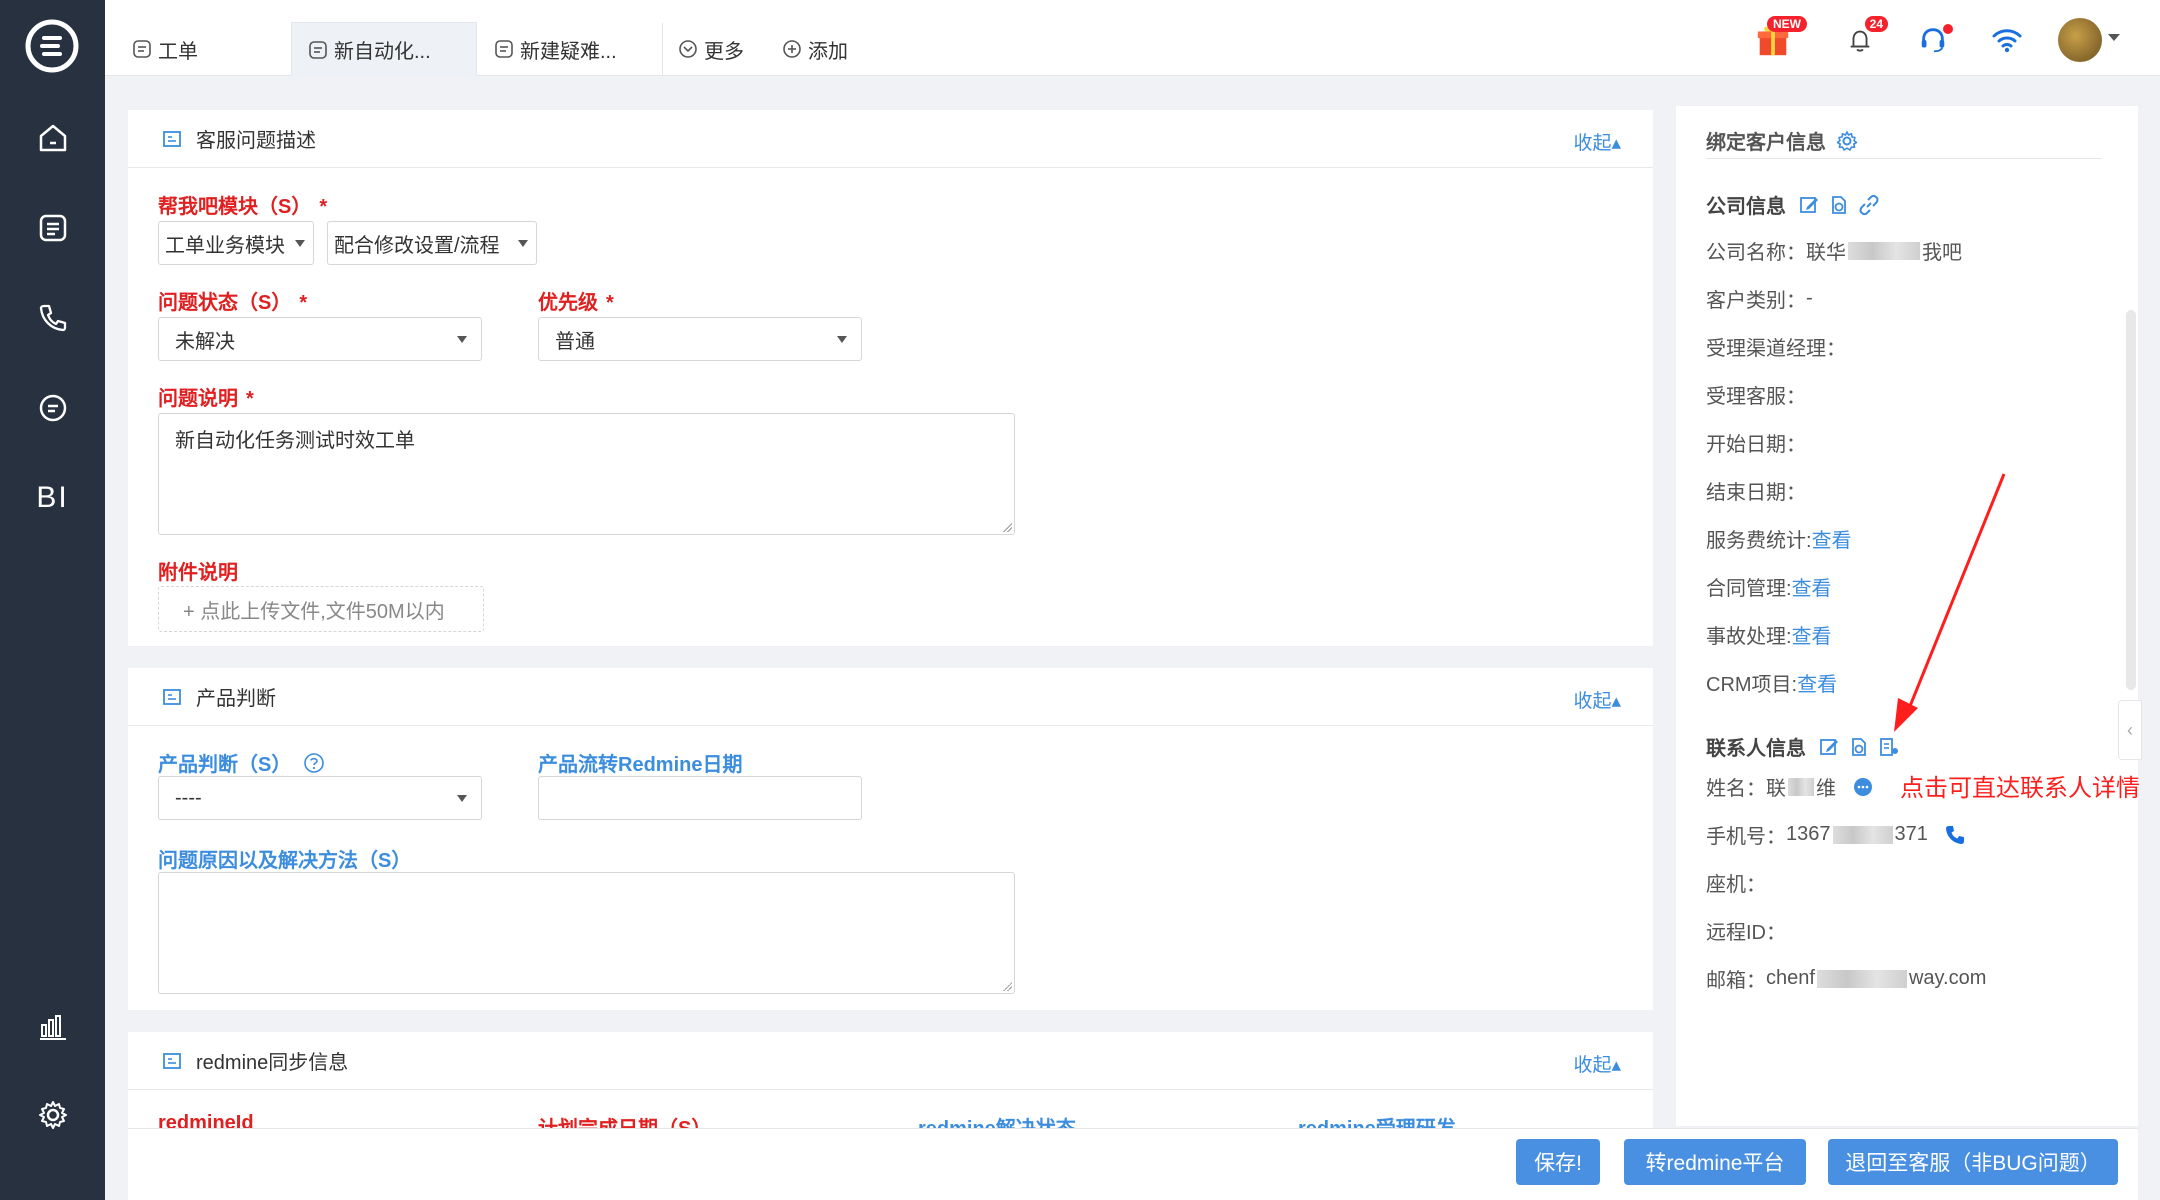 The image size is (2160, 1200). I want to click on cause-textarea, so click(586, 933).